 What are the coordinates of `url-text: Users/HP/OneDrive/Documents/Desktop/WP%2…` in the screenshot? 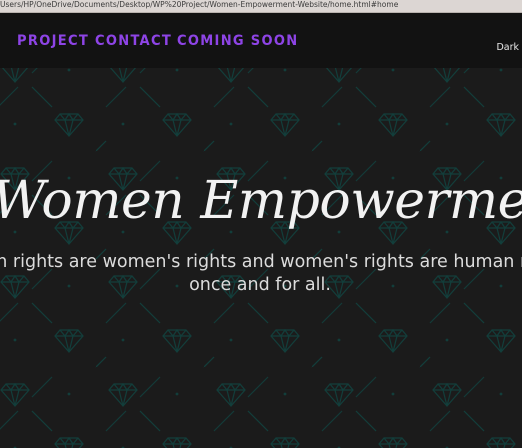 It's located at (199, 5).